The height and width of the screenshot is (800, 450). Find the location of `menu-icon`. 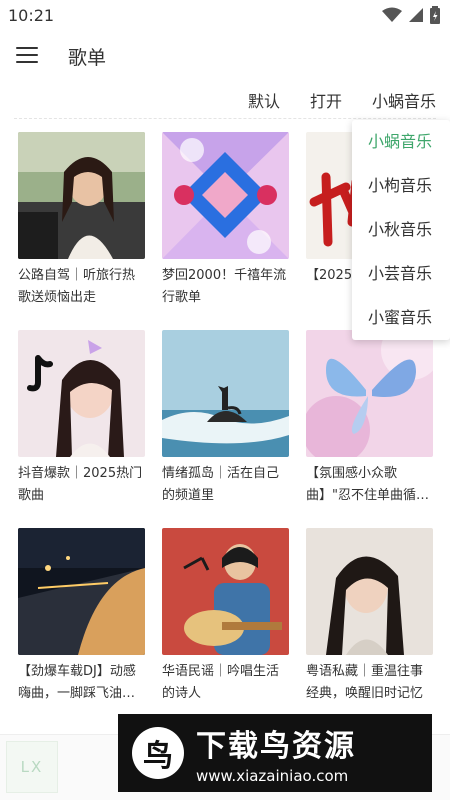

menu-icon is located at coordinates (29, 55).